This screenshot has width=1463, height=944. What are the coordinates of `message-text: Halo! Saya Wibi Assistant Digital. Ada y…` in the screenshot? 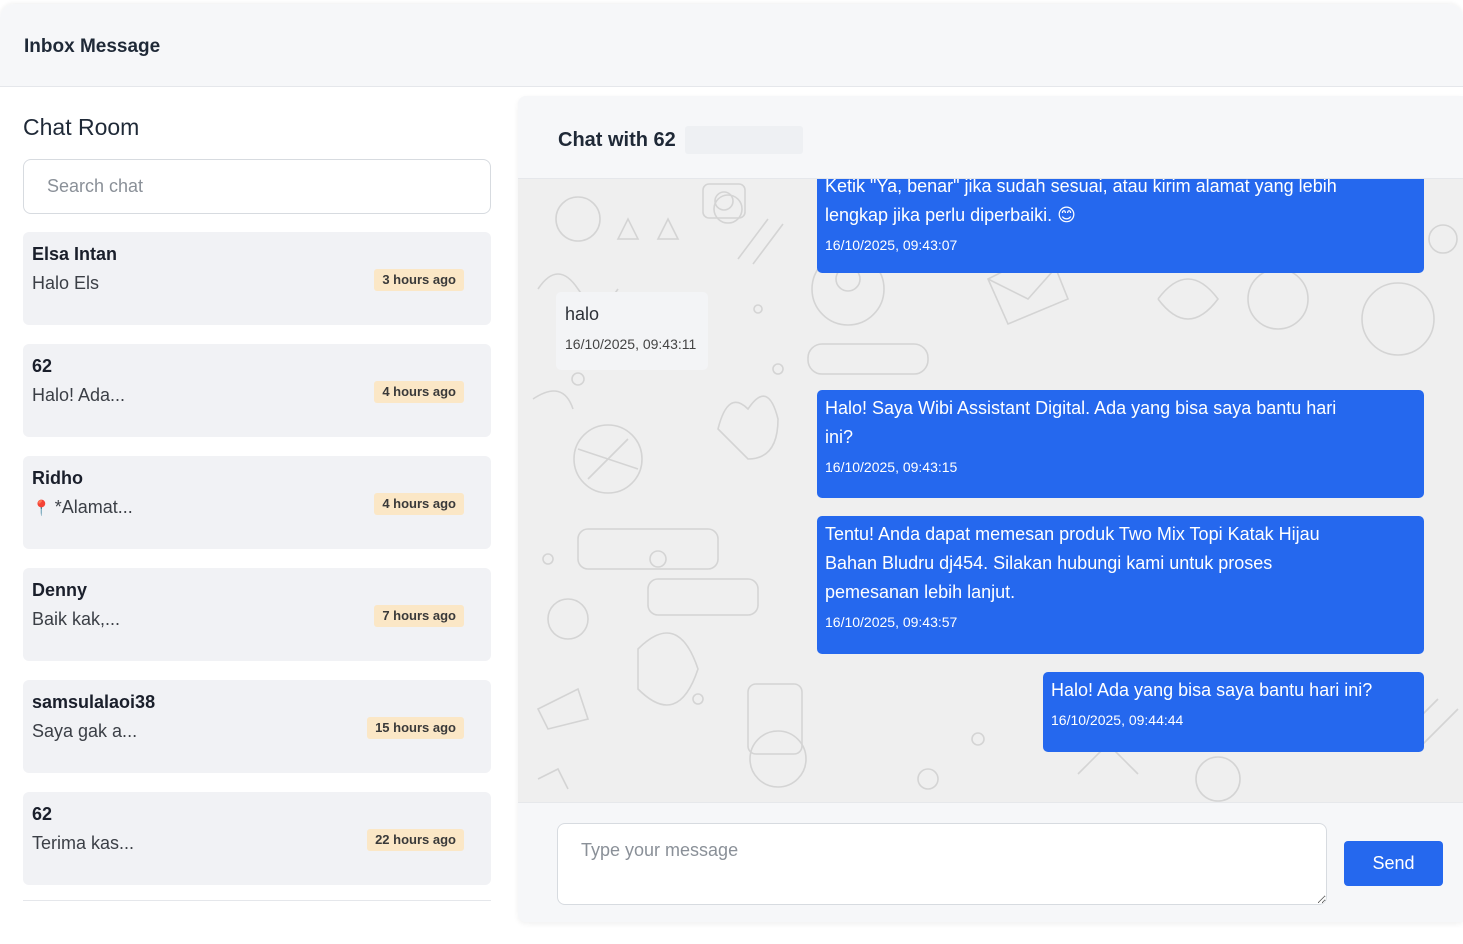 It's located at (1081, 408).